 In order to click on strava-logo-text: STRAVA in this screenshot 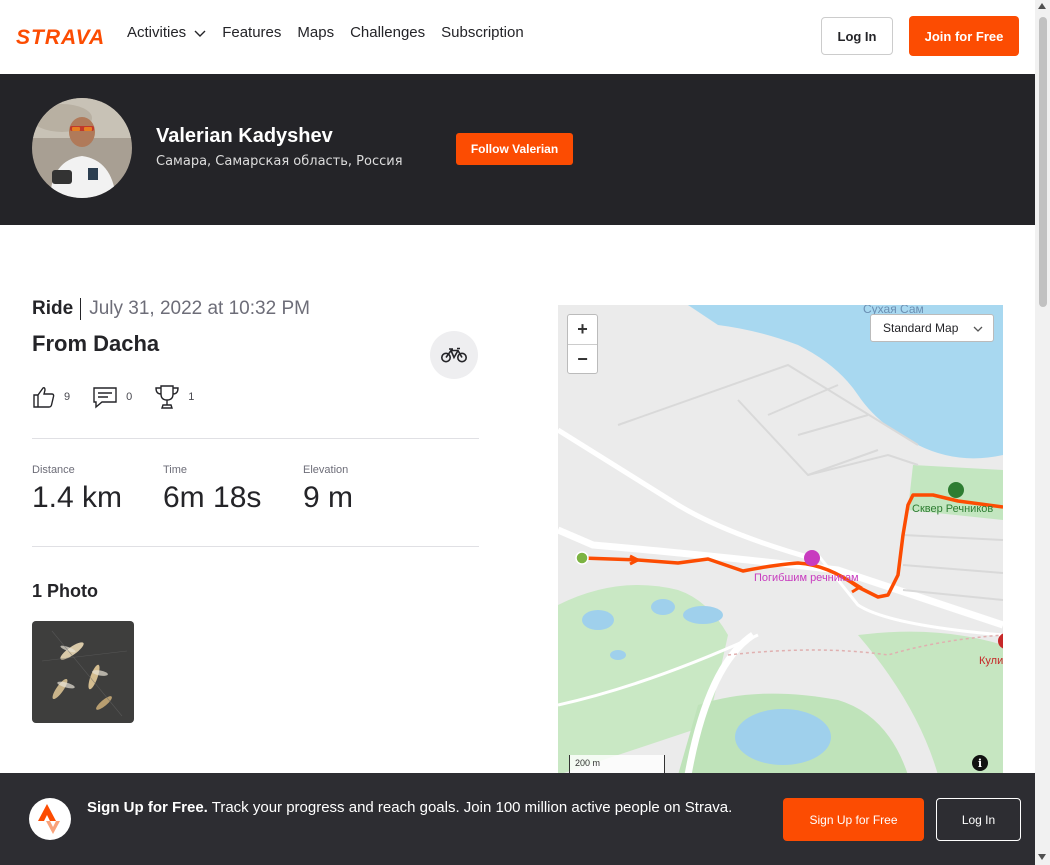, I will do `click(60, 36)`.